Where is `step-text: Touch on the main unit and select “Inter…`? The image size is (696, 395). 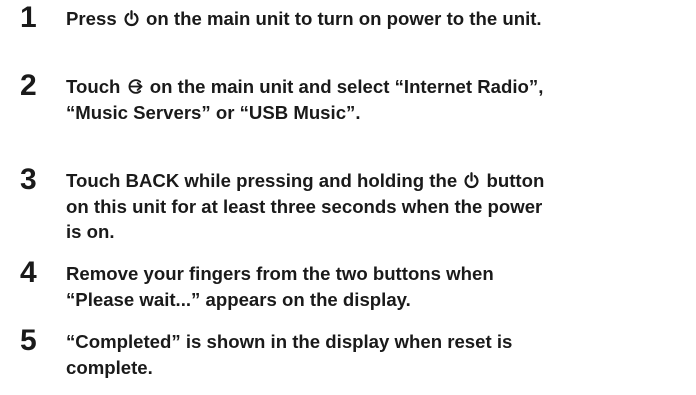
step-text: Touch on the main unit and select “Inter… is located at coordinates (380, 99).